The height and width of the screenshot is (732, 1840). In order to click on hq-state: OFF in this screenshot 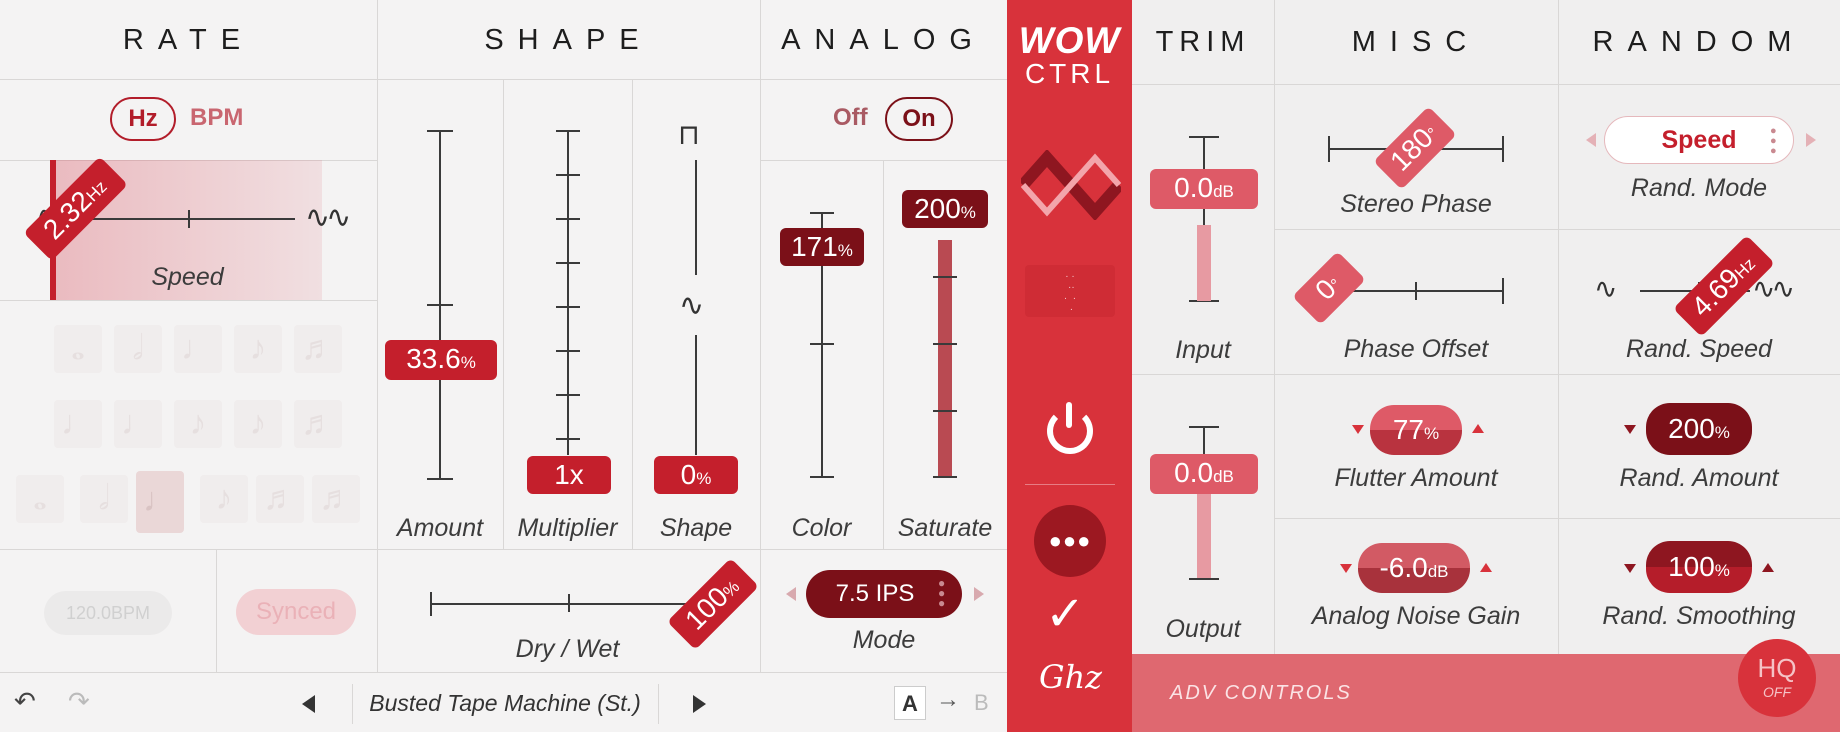, I will do `click(1777, 692)`.